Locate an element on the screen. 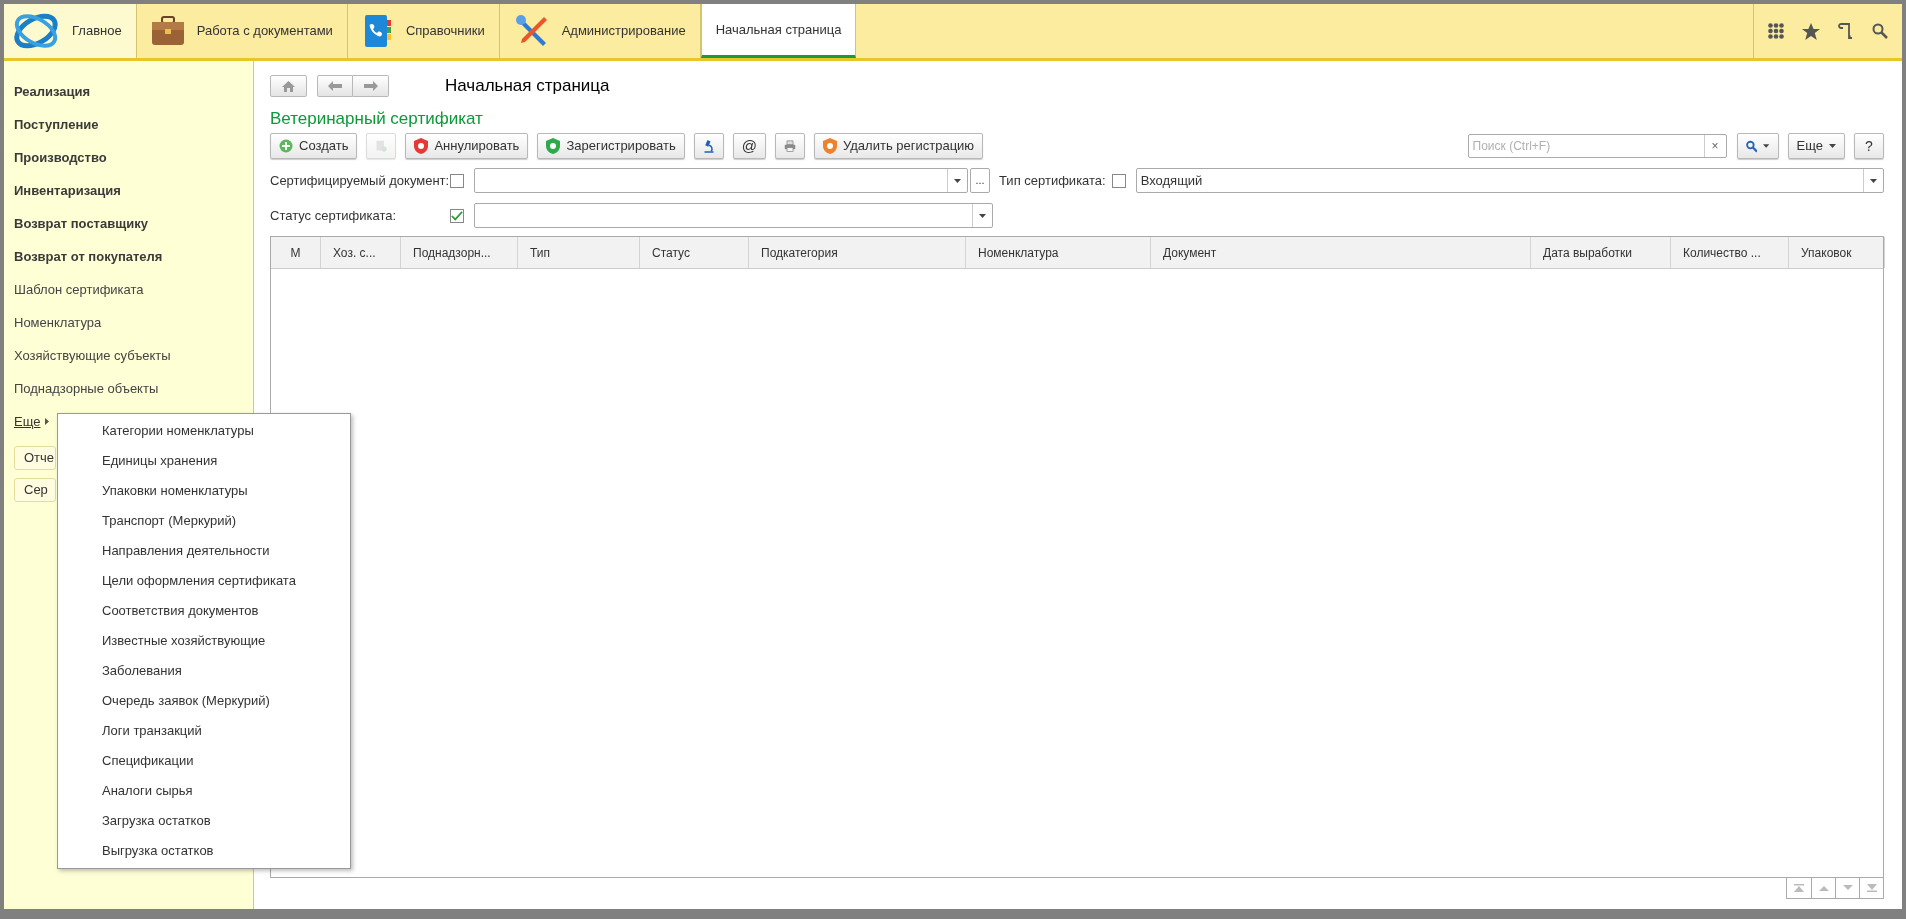 This screenshot has height=919, width=1906. sidebar-link: Номенклатура is located at coordinates (133, 322).